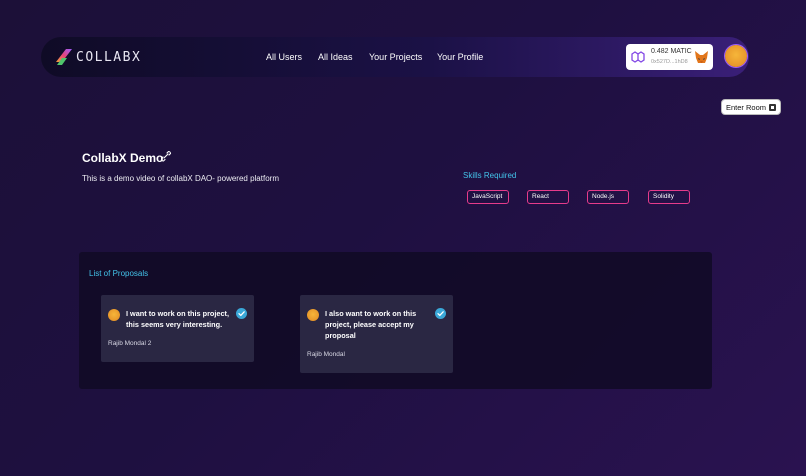 The width and height of the screenshot is (806, 476). Describe the element at coordinates (669, 62) in the screenshot. I see `wallet-address: 0x527D...1hD8` at that location.